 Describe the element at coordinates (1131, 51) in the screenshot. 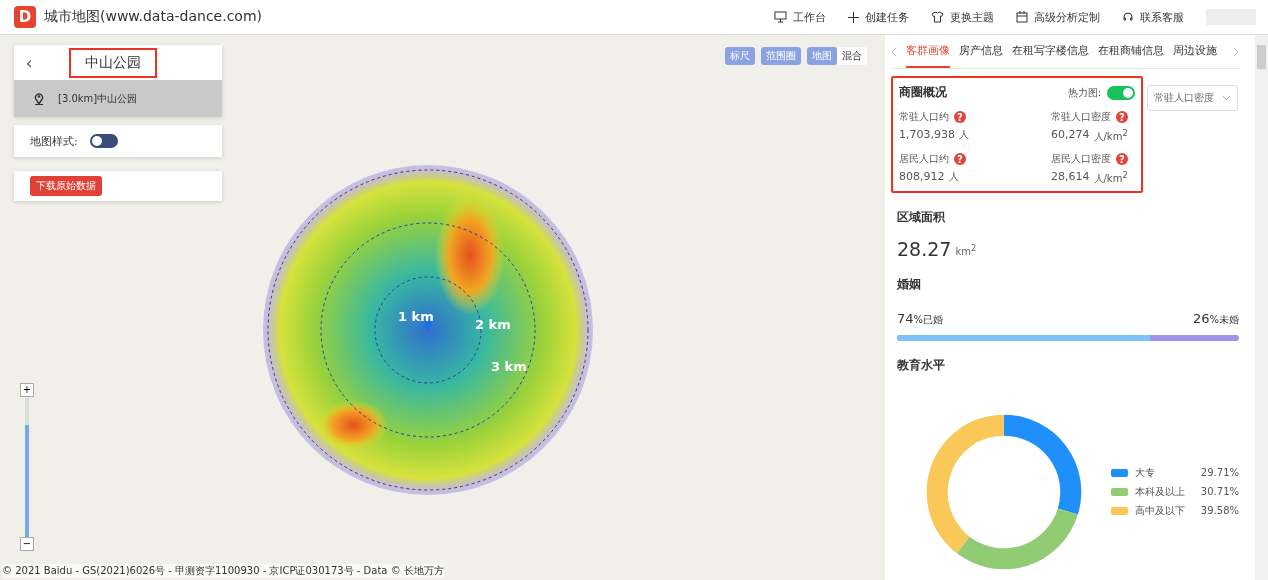

I see `tab: 在租商铺信息` at that location.